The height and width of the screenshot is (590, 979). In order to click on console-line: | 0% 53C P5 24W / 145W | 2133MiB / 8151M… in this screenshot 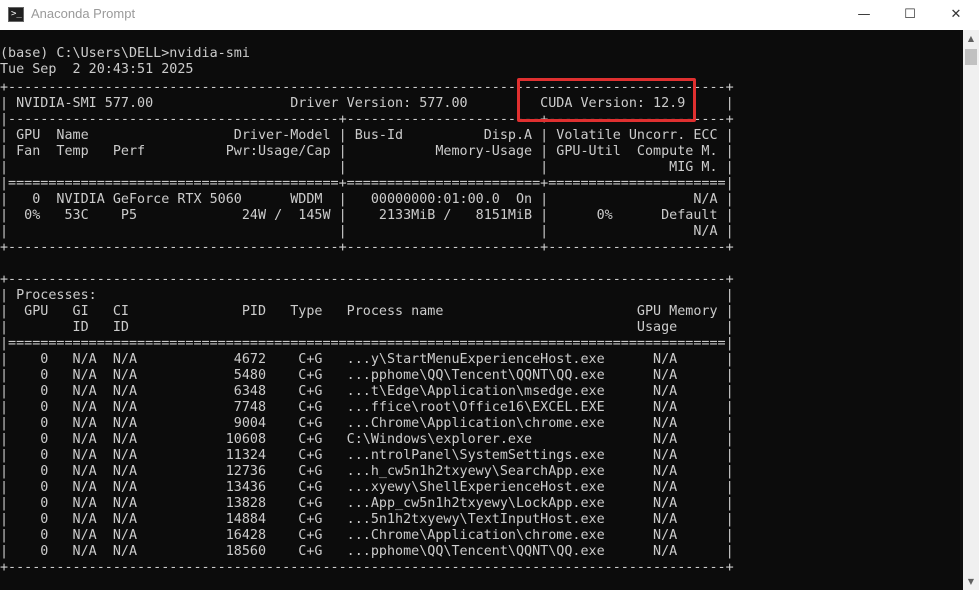, I will do `click(367, 215)`.